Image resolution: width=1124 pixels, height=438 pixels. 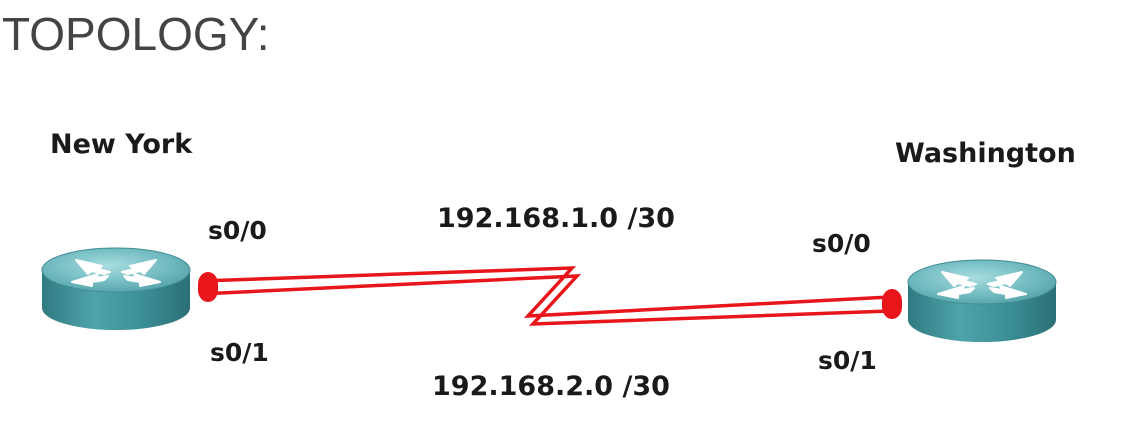 I want to click on router-icon-new-york, so click(x=116, y=289).